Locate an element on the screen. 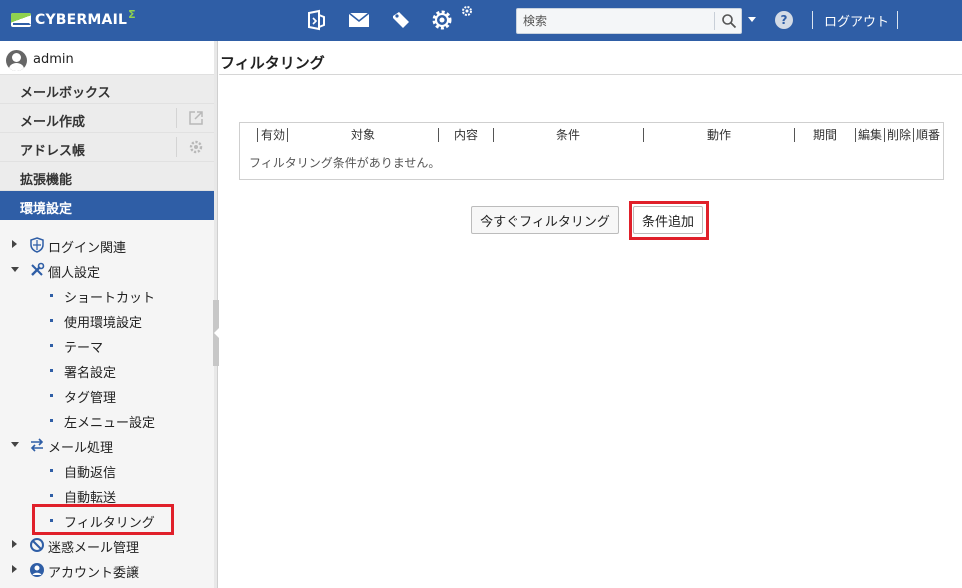 This screenshot has width=962, height=588. search-options-caret-icon is located at coordinates (752, 19).